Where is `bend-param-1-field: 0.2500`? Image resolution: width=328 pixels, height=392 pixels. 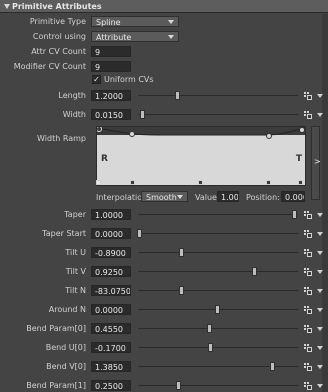 bend-param-1-field: 0.2500 is located at coordinates (111, 385).